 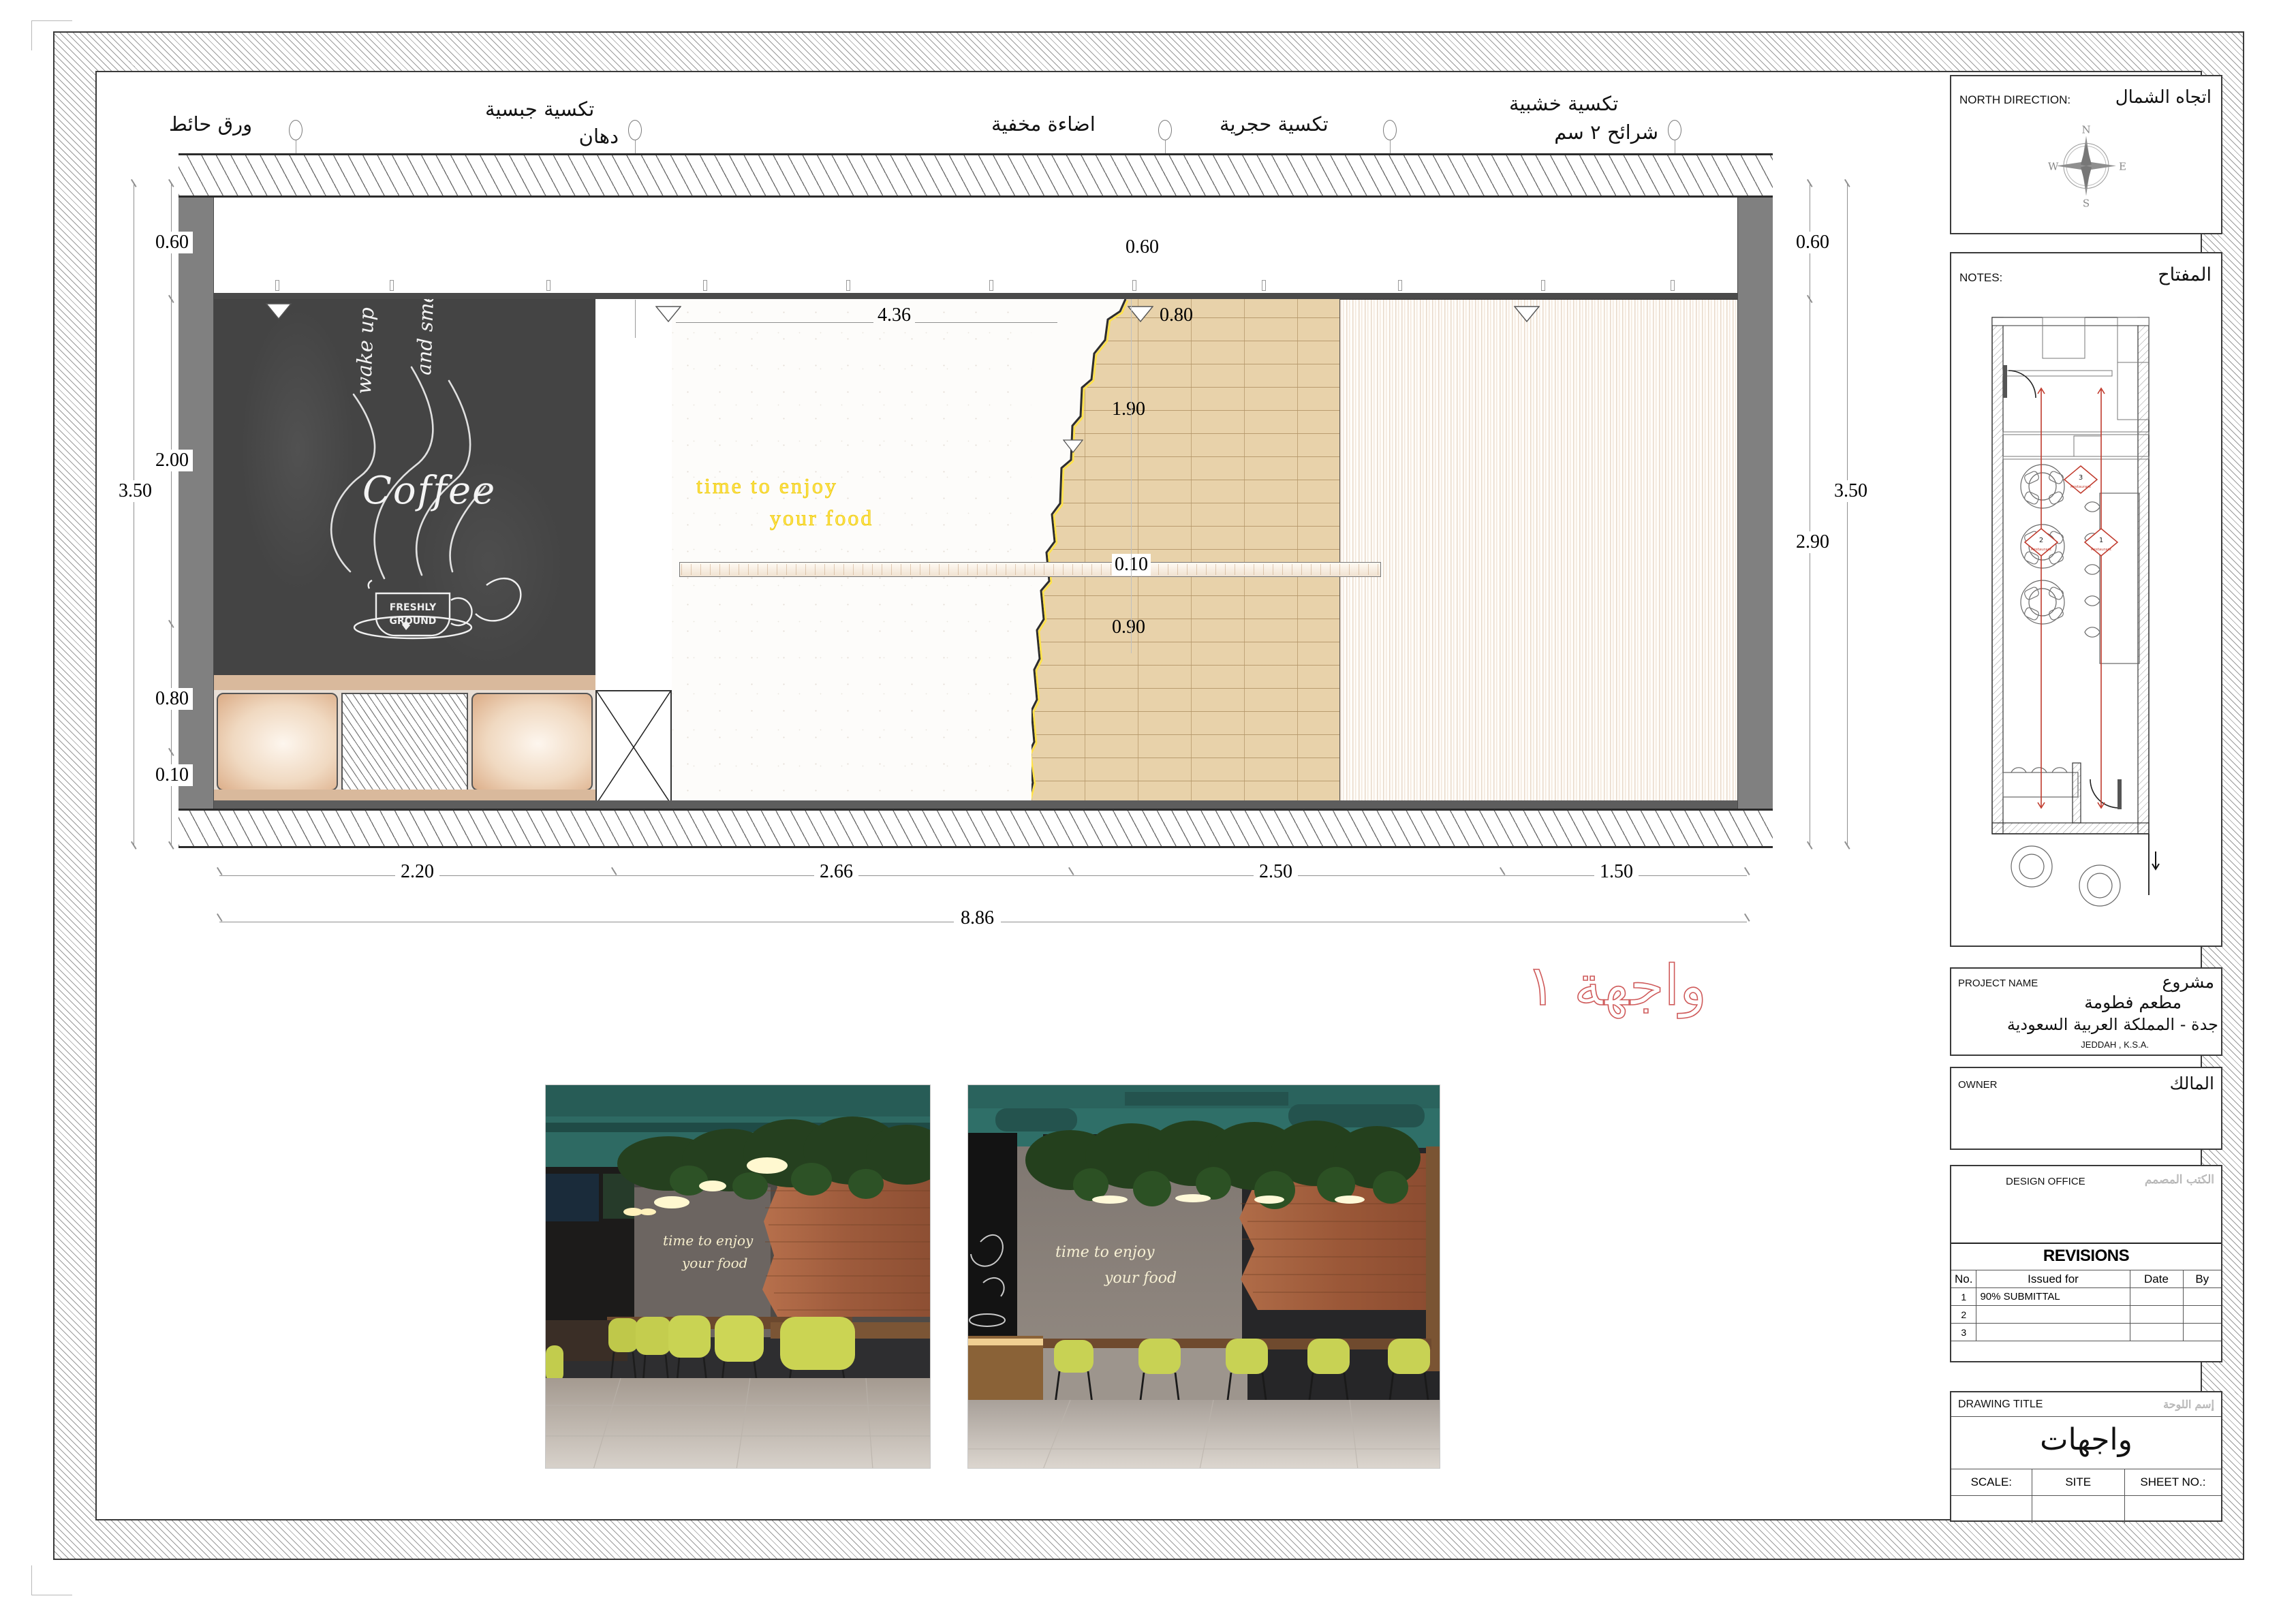 I want to click on revision-issued-1: 90% SUBMITTAL, so click(x=2053, y=1296).